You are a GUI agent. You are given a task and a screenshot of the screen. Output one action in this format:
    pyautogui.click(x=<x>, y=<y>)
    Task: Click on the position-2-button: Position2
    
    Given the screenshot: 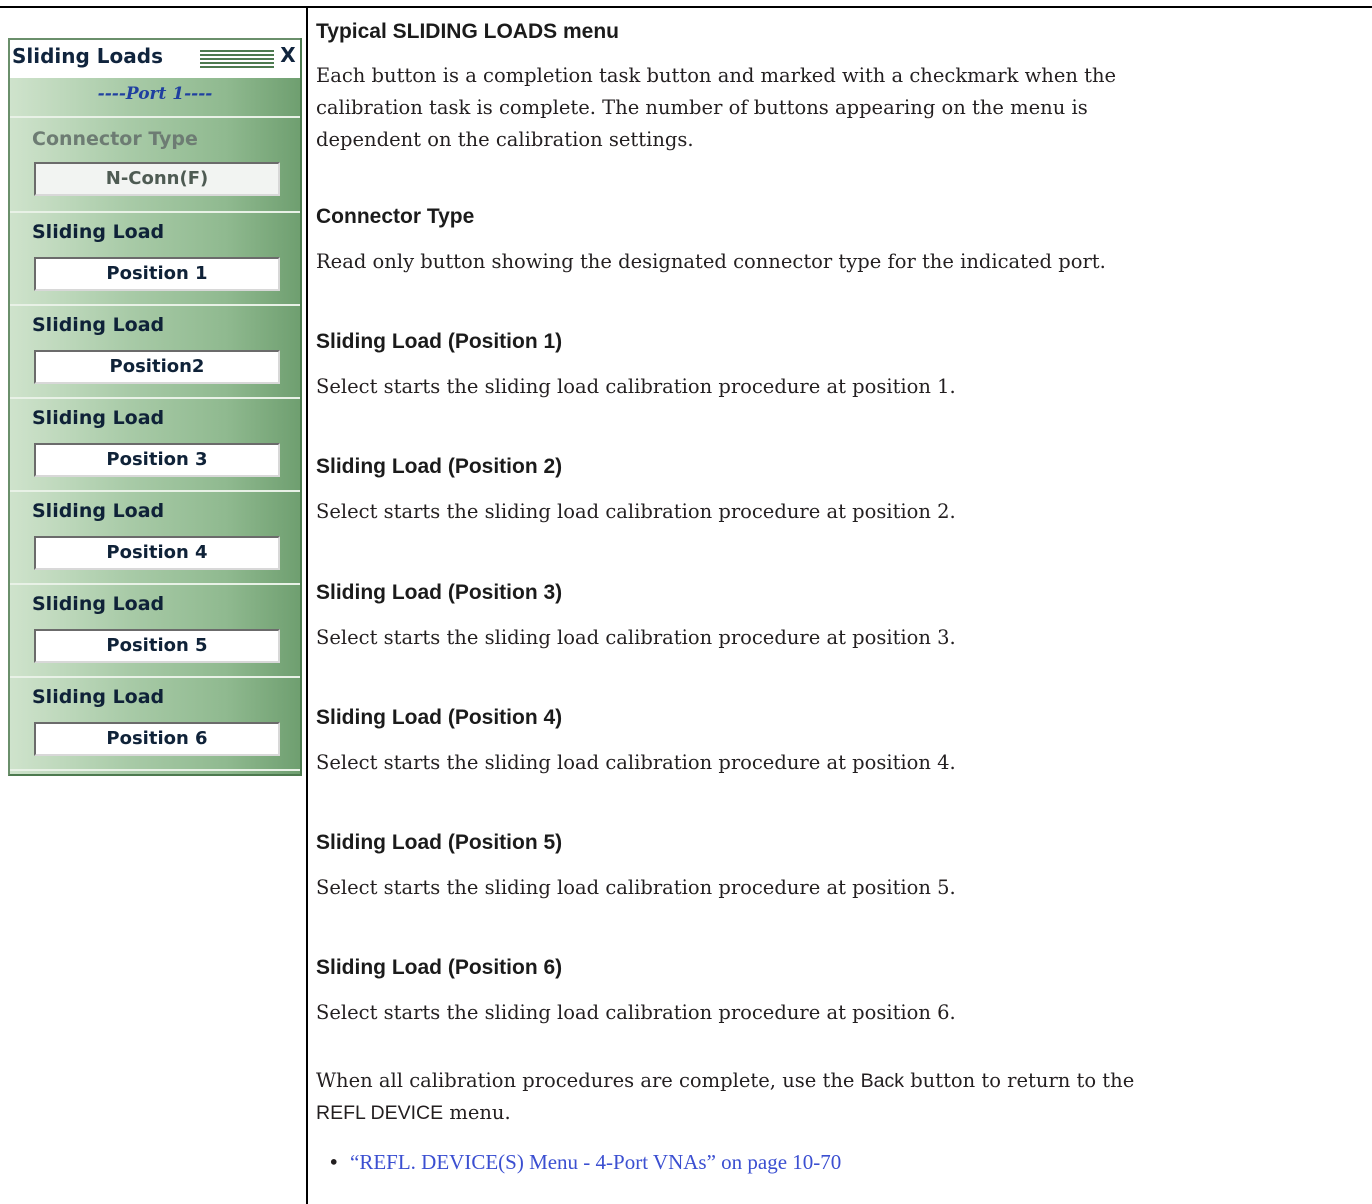 What is the action you would take?
    pyautogui.click(x=157, y=367)
    